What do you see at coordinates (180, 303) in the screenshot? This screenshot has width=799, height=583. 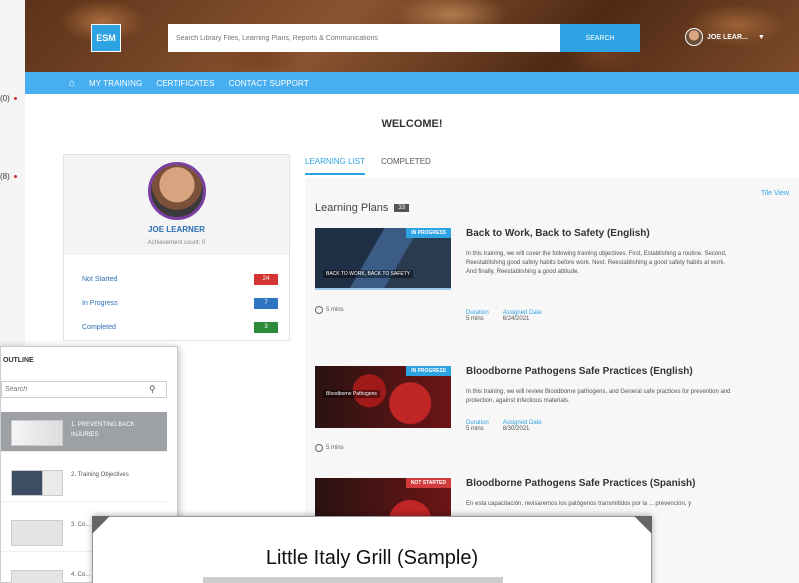 I see `stat-in-progress: In Progress 7` at bounding box center [180, 303].